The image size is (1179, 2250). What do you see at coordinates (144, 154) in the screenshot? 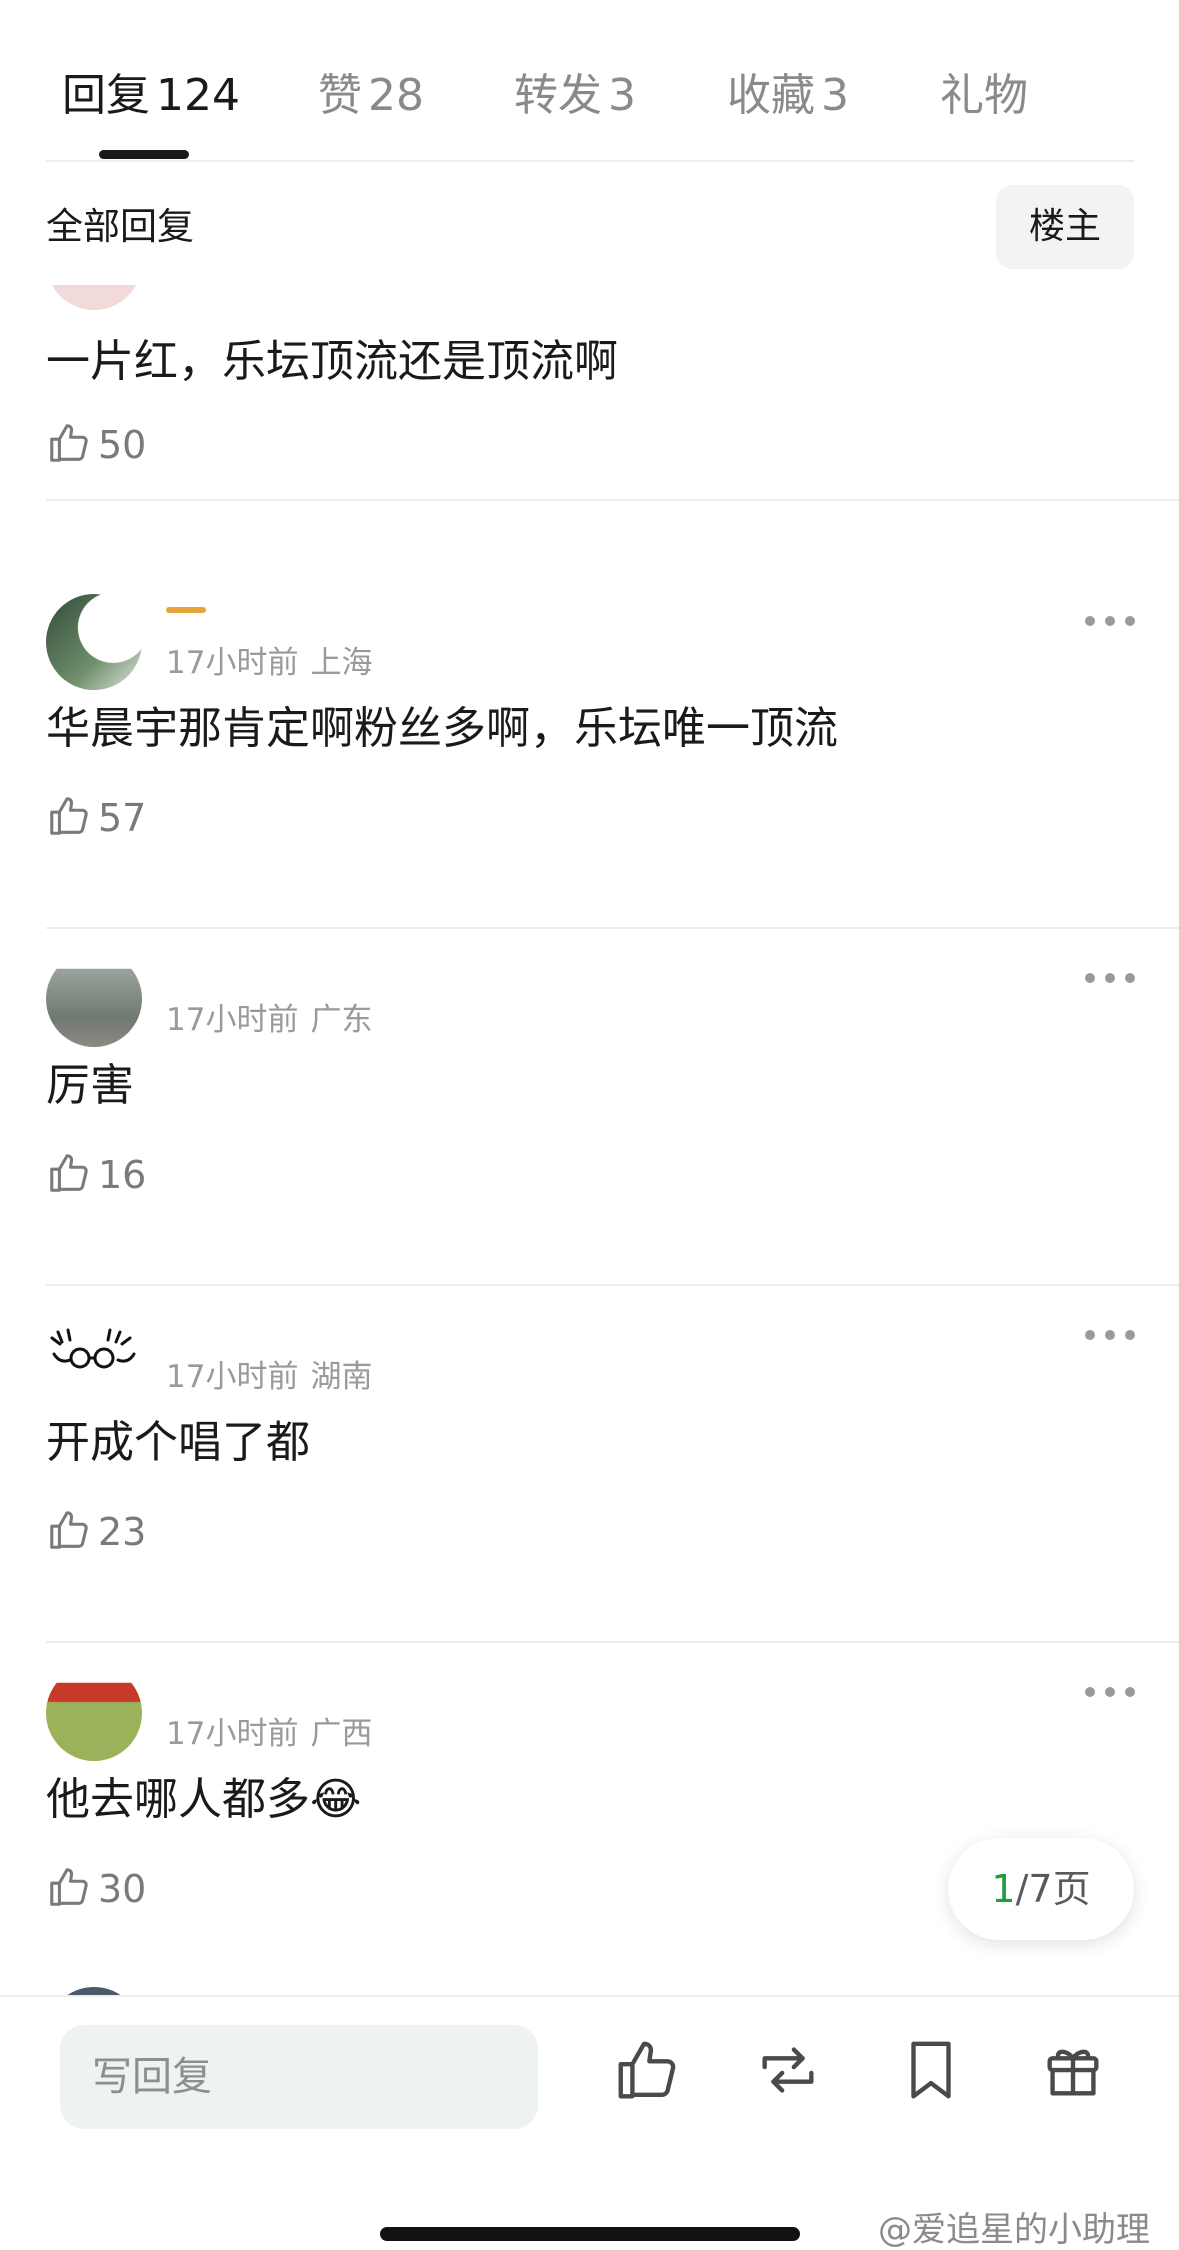
I see `active-tab-indicator` at bounding box center [144, 154].